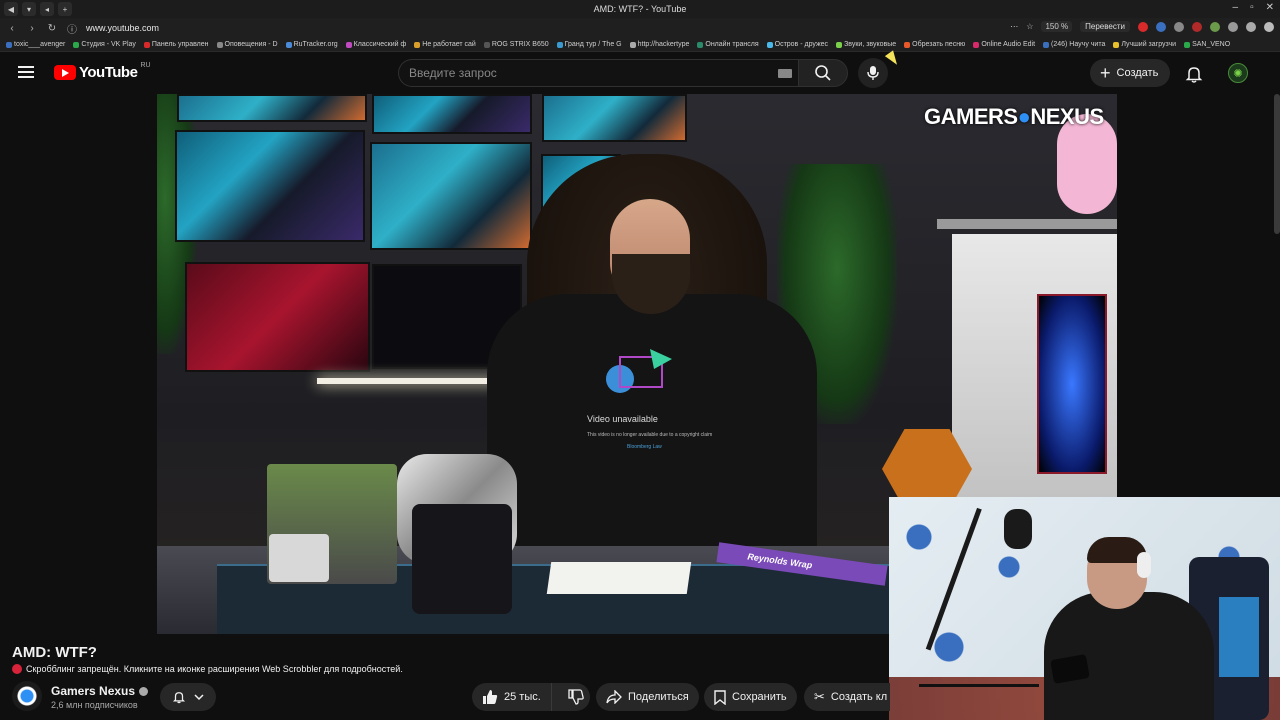  I want to click on bookmark-item: http://hackertype, so click(659, 44).